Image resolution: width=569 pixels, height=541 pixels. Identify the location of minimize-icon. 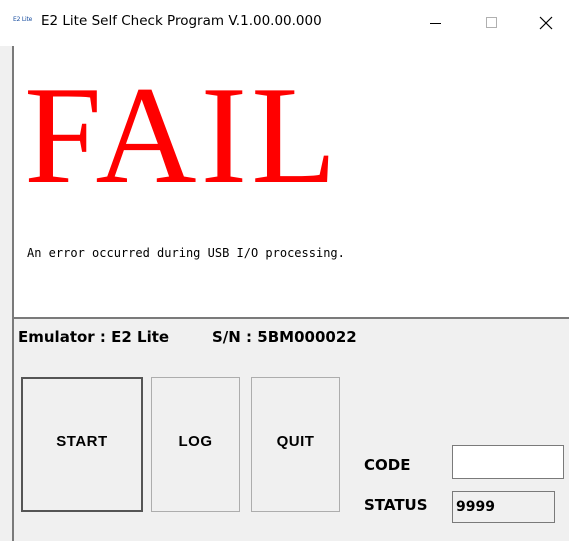
(435, 23).